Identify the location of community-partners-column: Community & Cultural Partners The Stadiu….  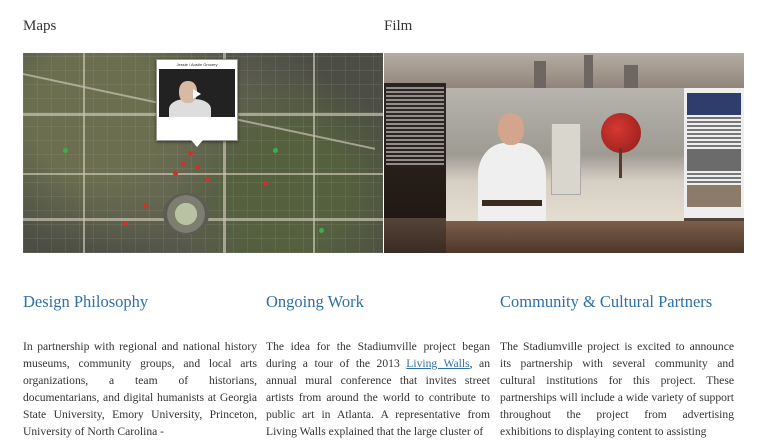
(617, 366).